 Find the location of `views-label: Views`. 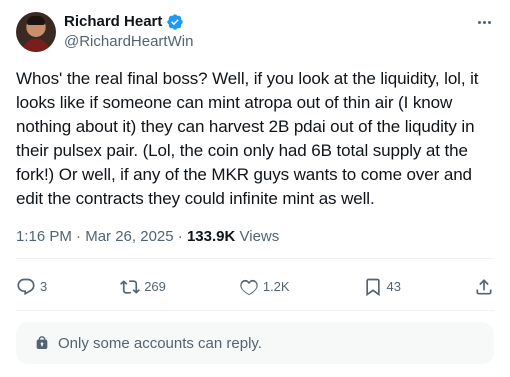

views-label: Views is located at coordinates (259, 236).